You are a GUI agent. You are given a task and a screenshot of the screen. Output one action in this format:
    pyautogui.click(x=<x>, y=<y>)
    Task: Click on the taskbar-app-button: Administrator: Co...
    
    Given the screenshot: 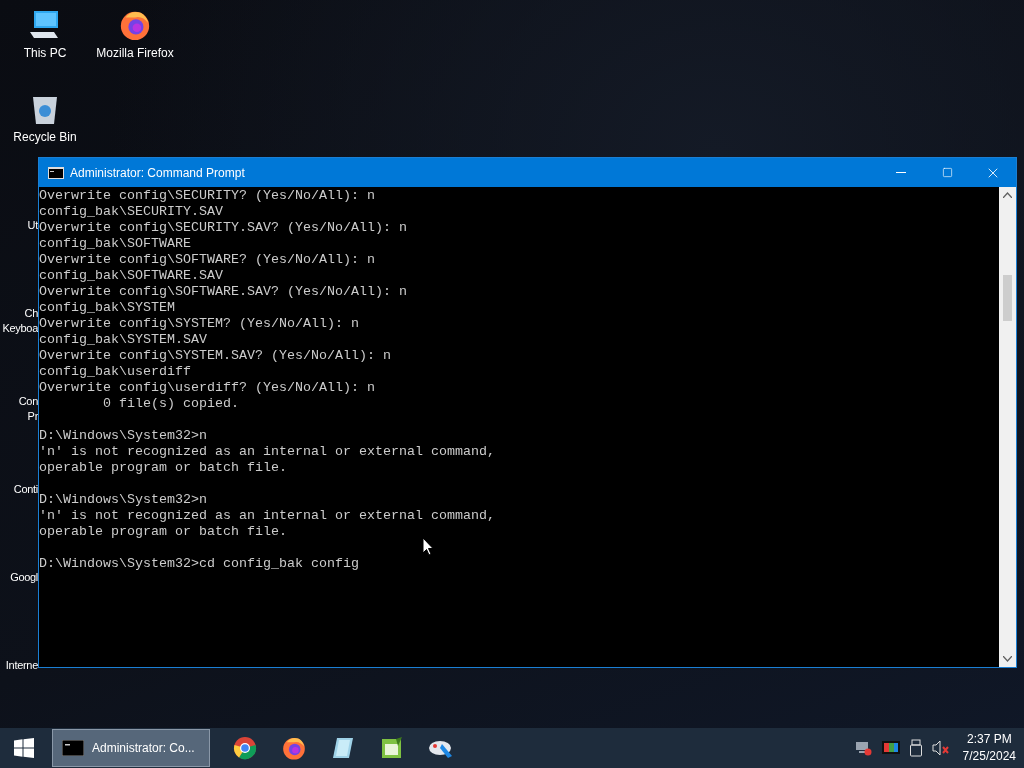 What is the action you would take?
    pyautogui.click(x=131, y=748)
    